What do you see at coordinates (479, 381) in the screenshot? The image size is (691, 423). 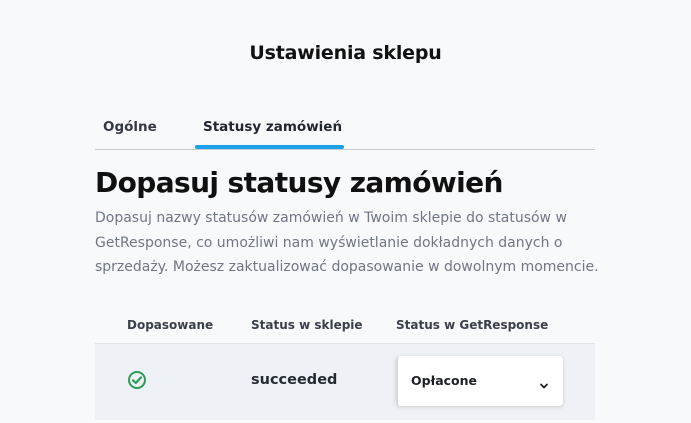 I see `getresponse-status-select: Opłacone` at bounding box center [479, 381].